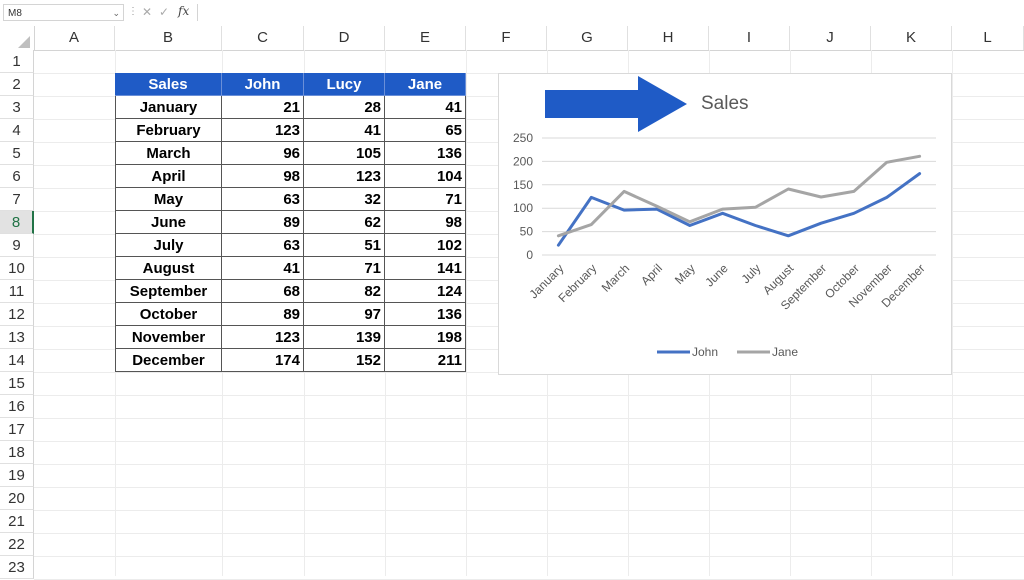 The width and height of the screenshot is (1024, 580). I want to click on month-cell: June, so click(168, 222).